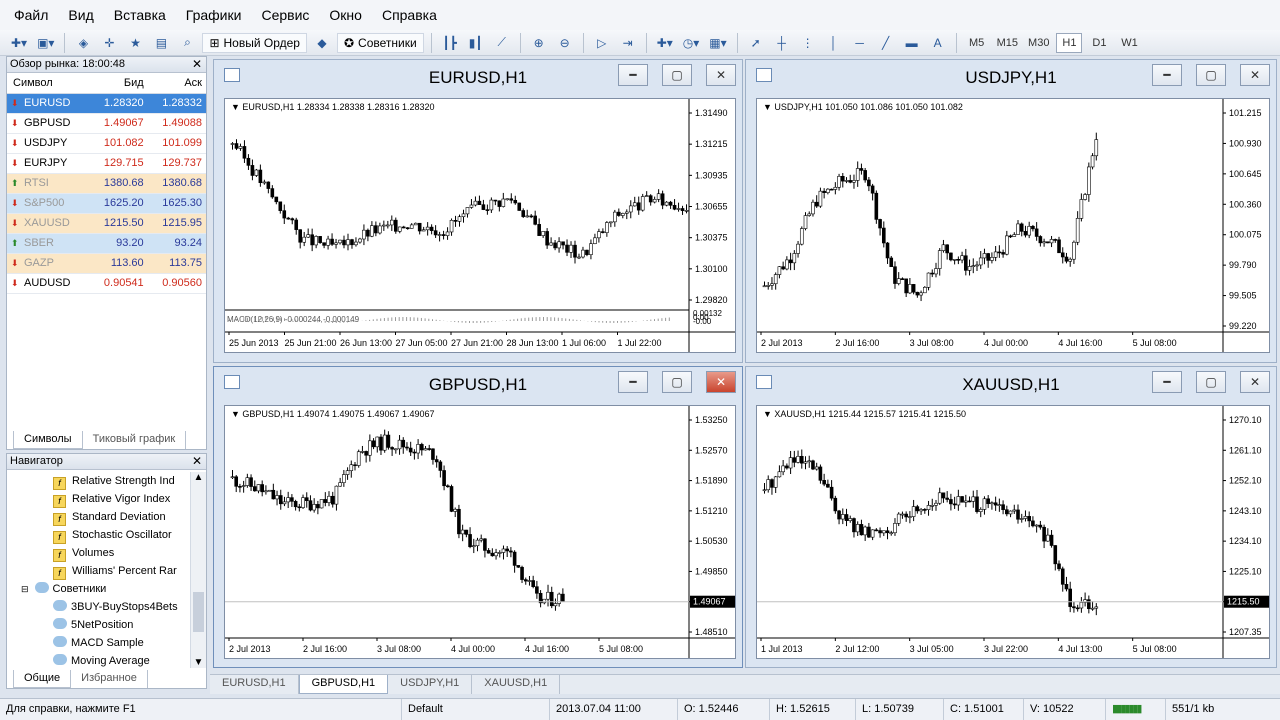  I want to click on menu-insert: Вставка, so click(140, 15).